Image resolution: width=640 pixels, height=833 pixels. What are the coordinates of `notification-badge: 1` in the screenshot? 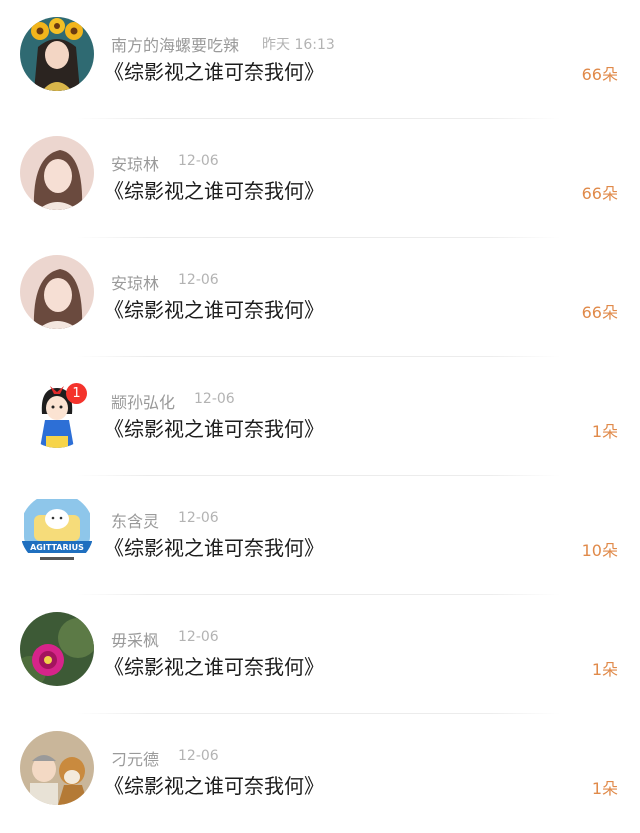 It's located at (76, 393).